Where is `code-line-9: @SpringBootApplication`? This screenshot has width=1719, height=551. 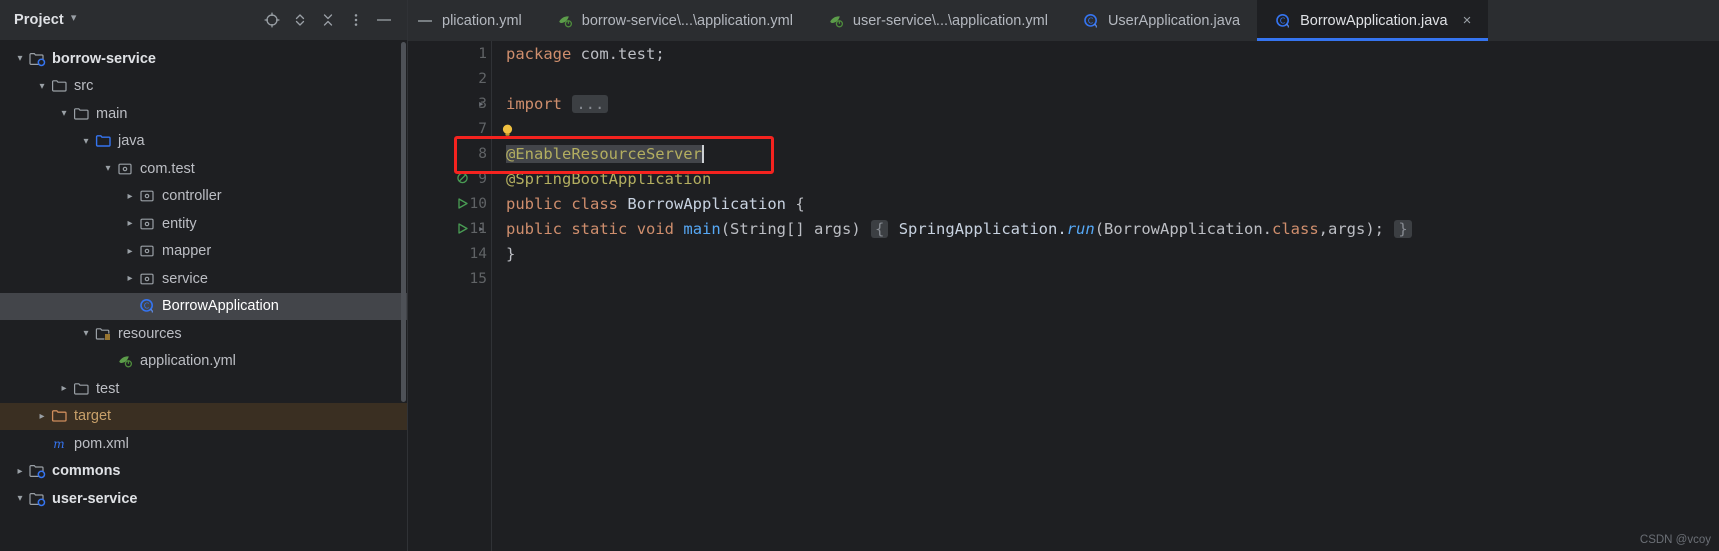
code-line-9: @SpringBootApplication is located at coordinates (1105, 178).